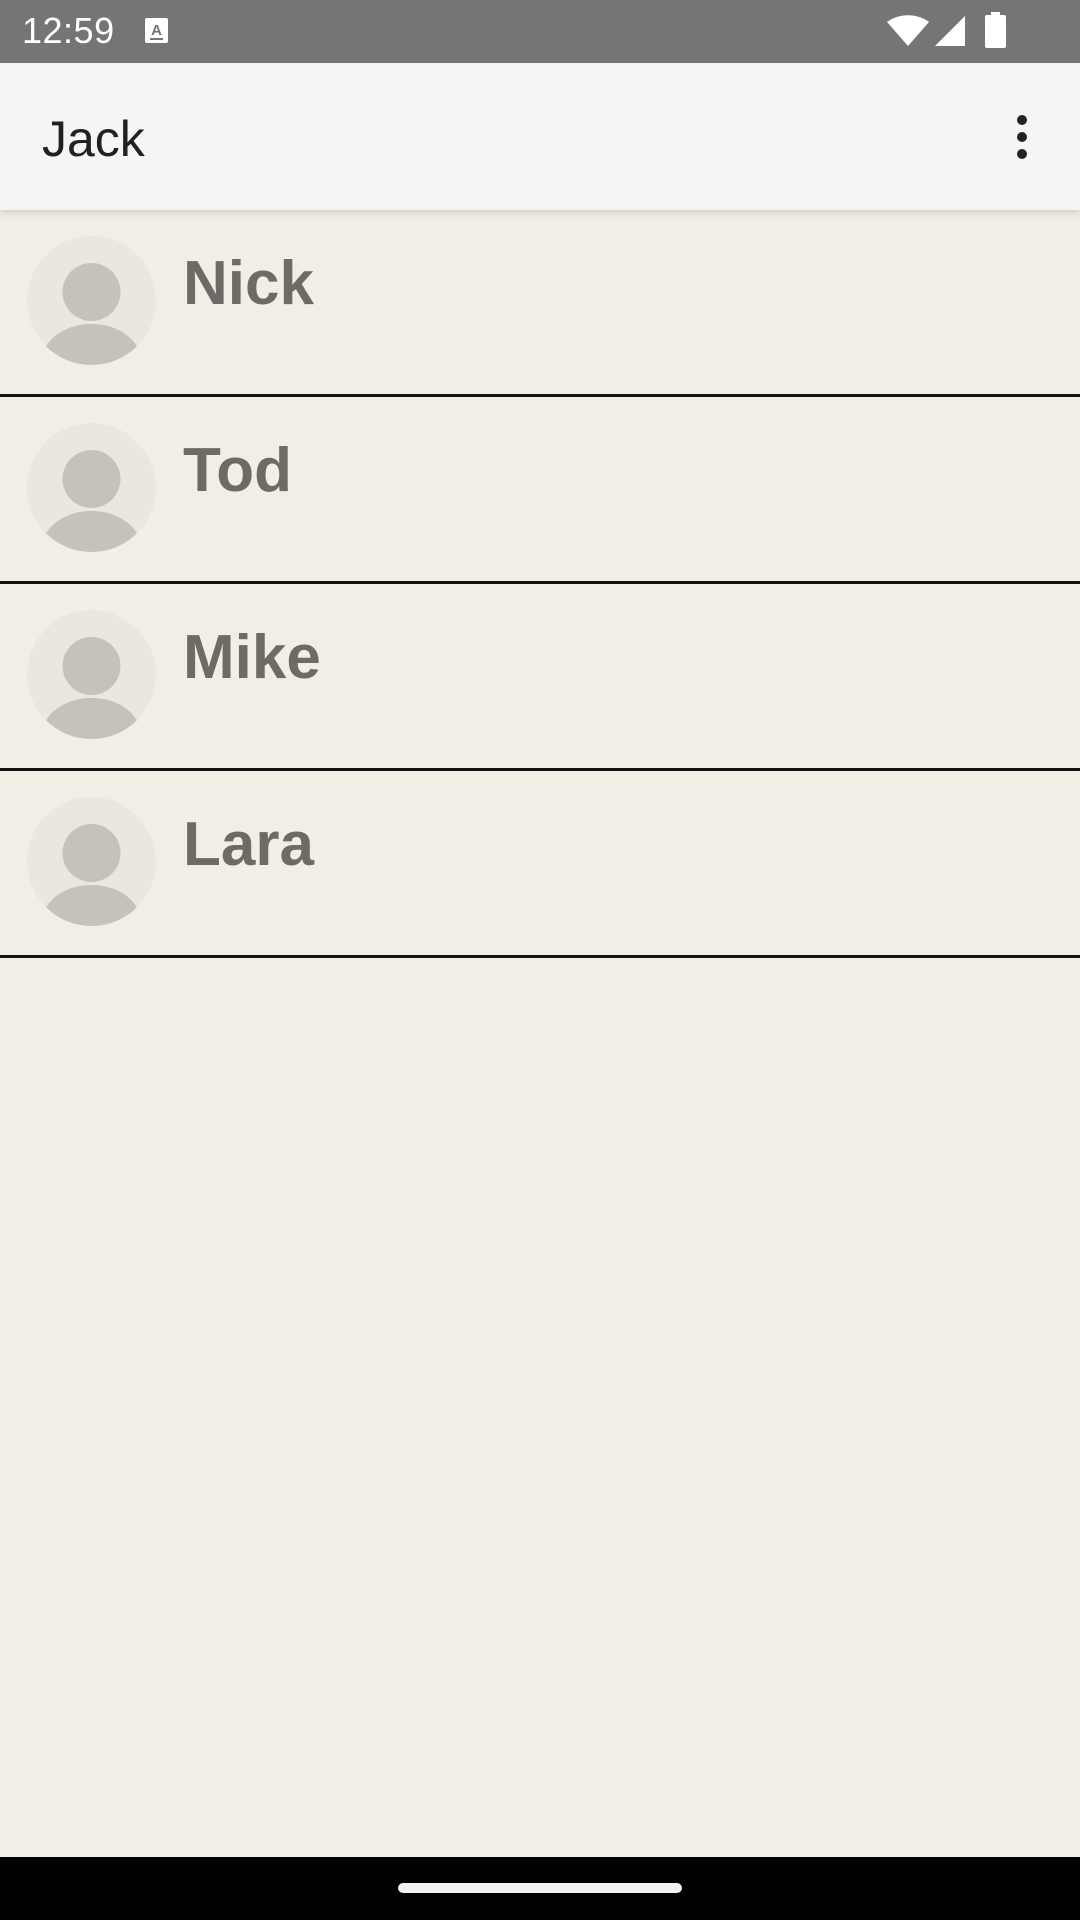 The height and width of the screenshot is (1920, 1080). I want to click on navigation-bar, so click(540, 1888).